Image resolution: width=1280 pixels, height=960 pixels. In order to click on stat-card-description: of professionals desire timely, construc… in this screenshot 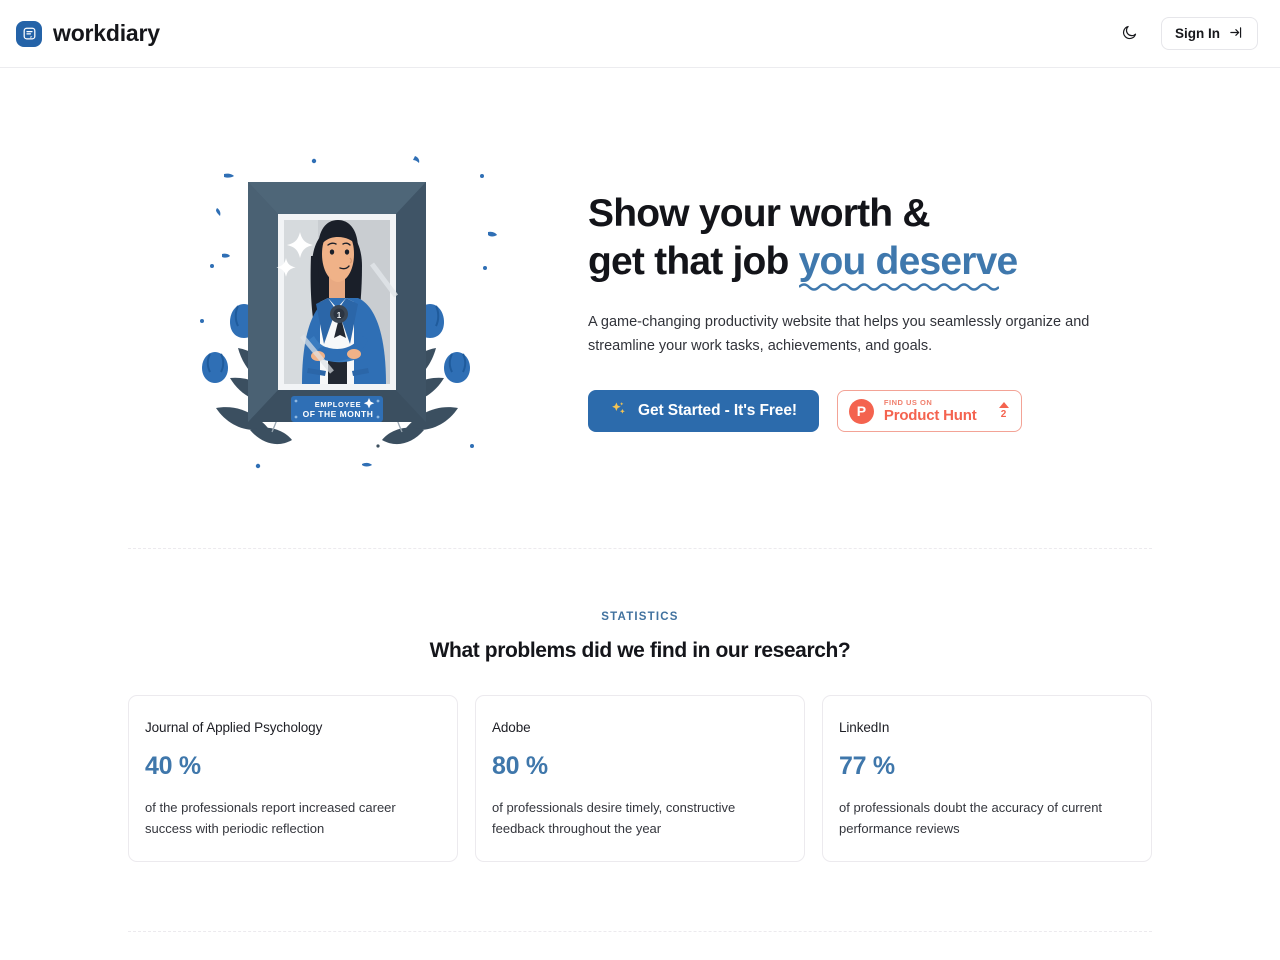, I will do `click(614, 818)`.